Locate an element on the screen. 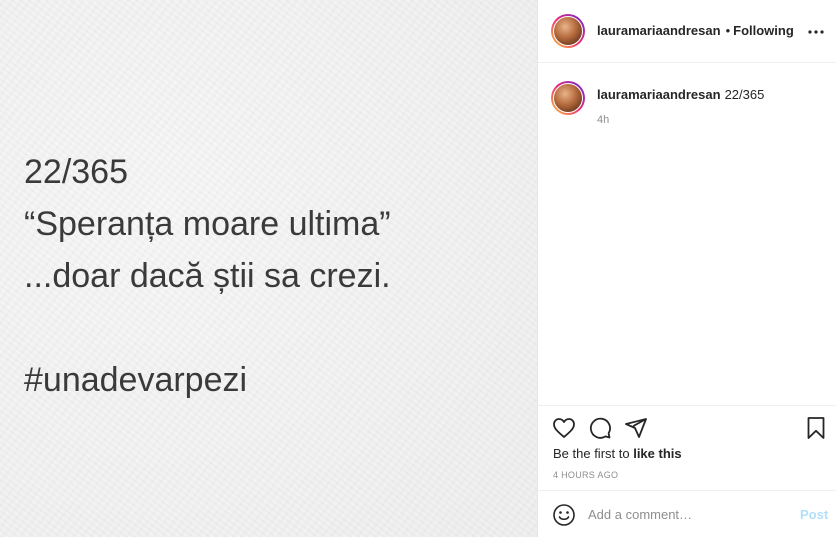  caption-body: 22/365 is located at coordinates (744, 94).